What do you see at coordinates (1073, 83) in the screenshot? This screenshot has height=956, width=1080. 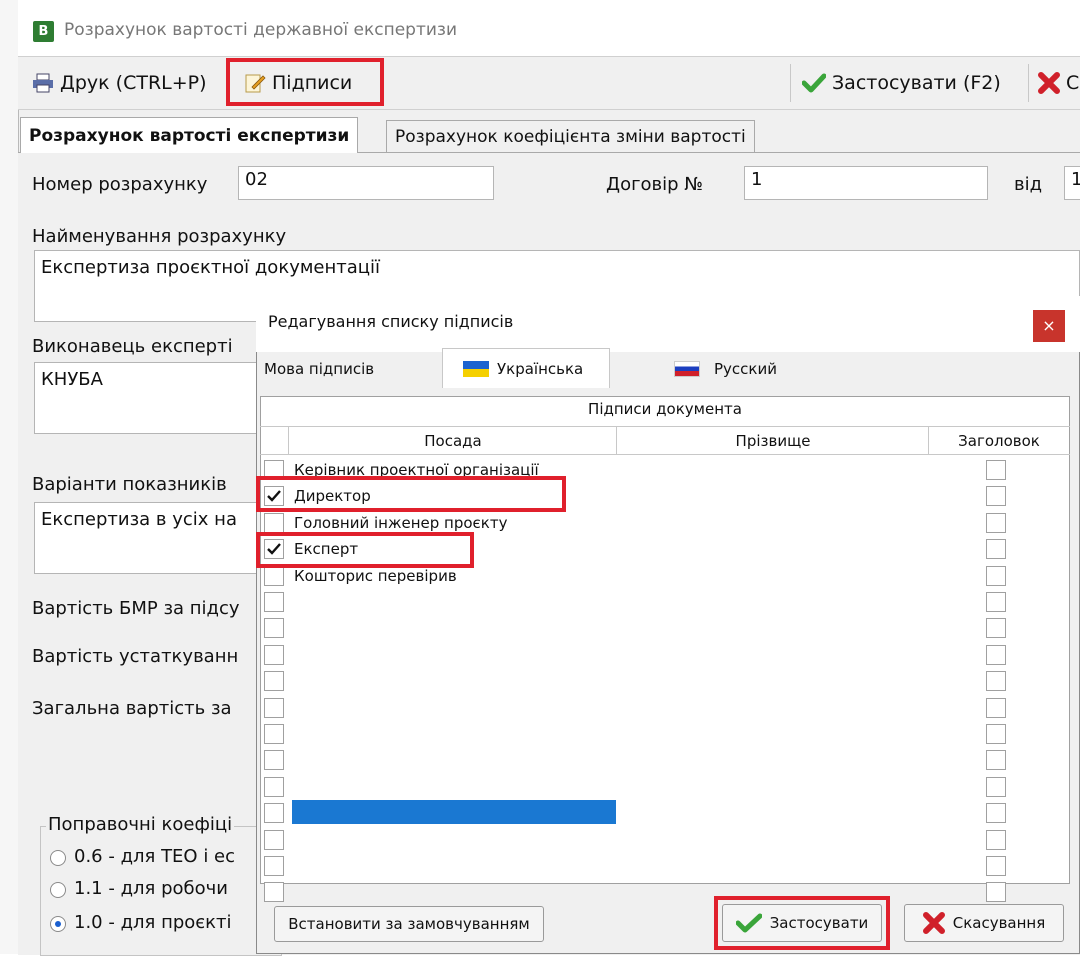 I see `cancel-toolbar-label: С` at bounding box center [1073, 83].